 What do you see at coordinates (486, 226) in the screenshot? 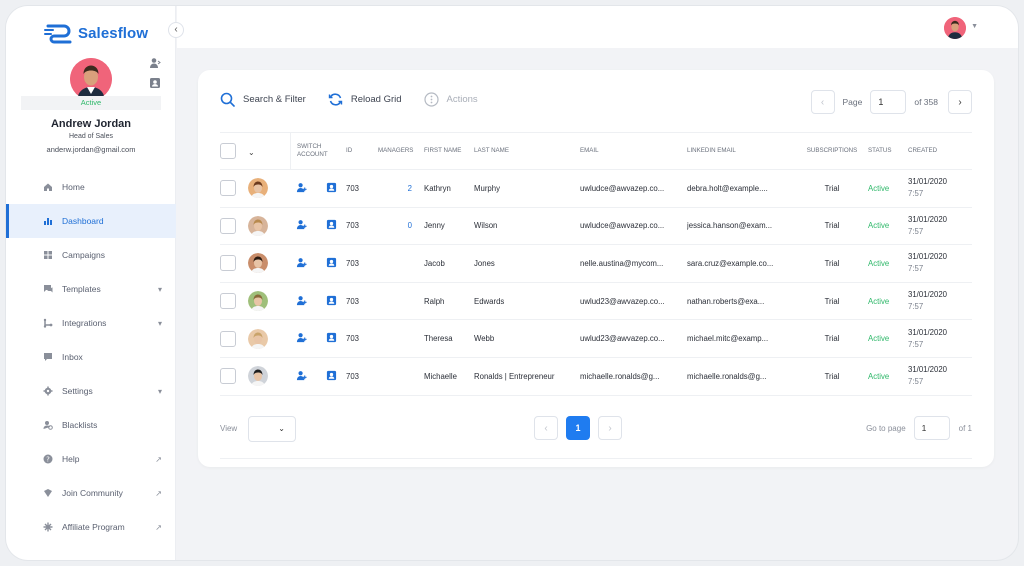
I see `cell-last-name: Wilson` at bounding box center [486, 226].